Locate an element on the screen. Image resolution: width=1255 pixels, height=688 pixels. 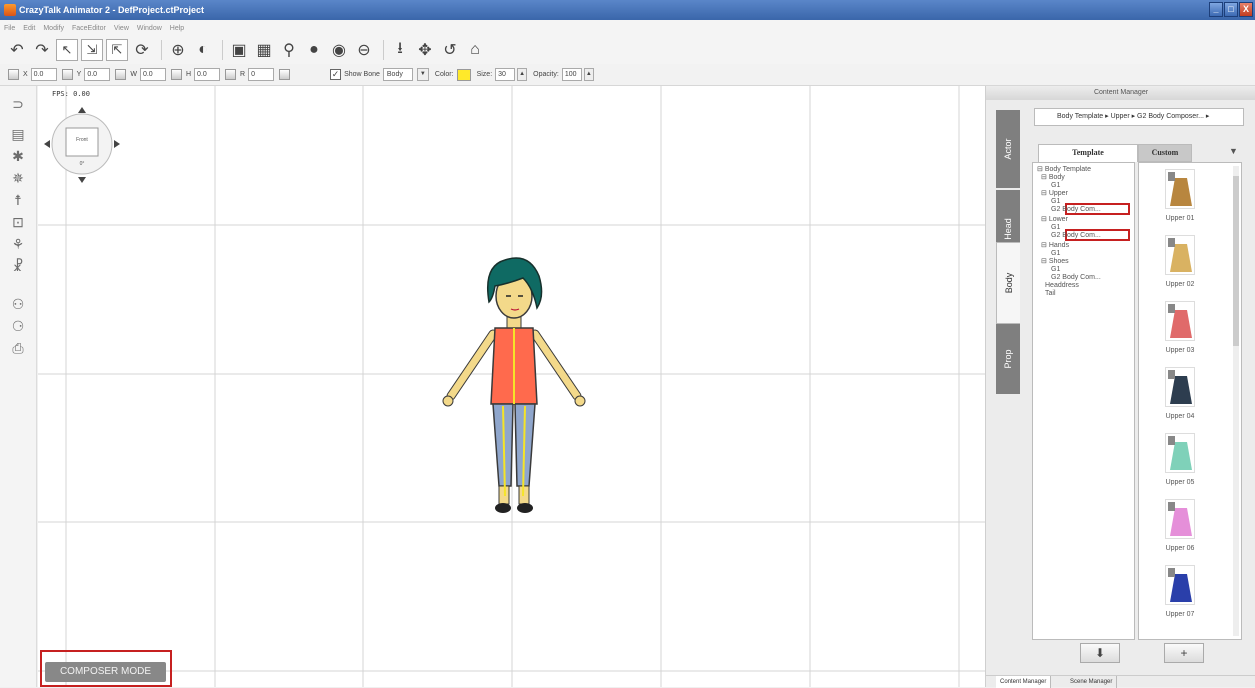
puppet-icon: ⚲ is located at coordinates (289, 50).